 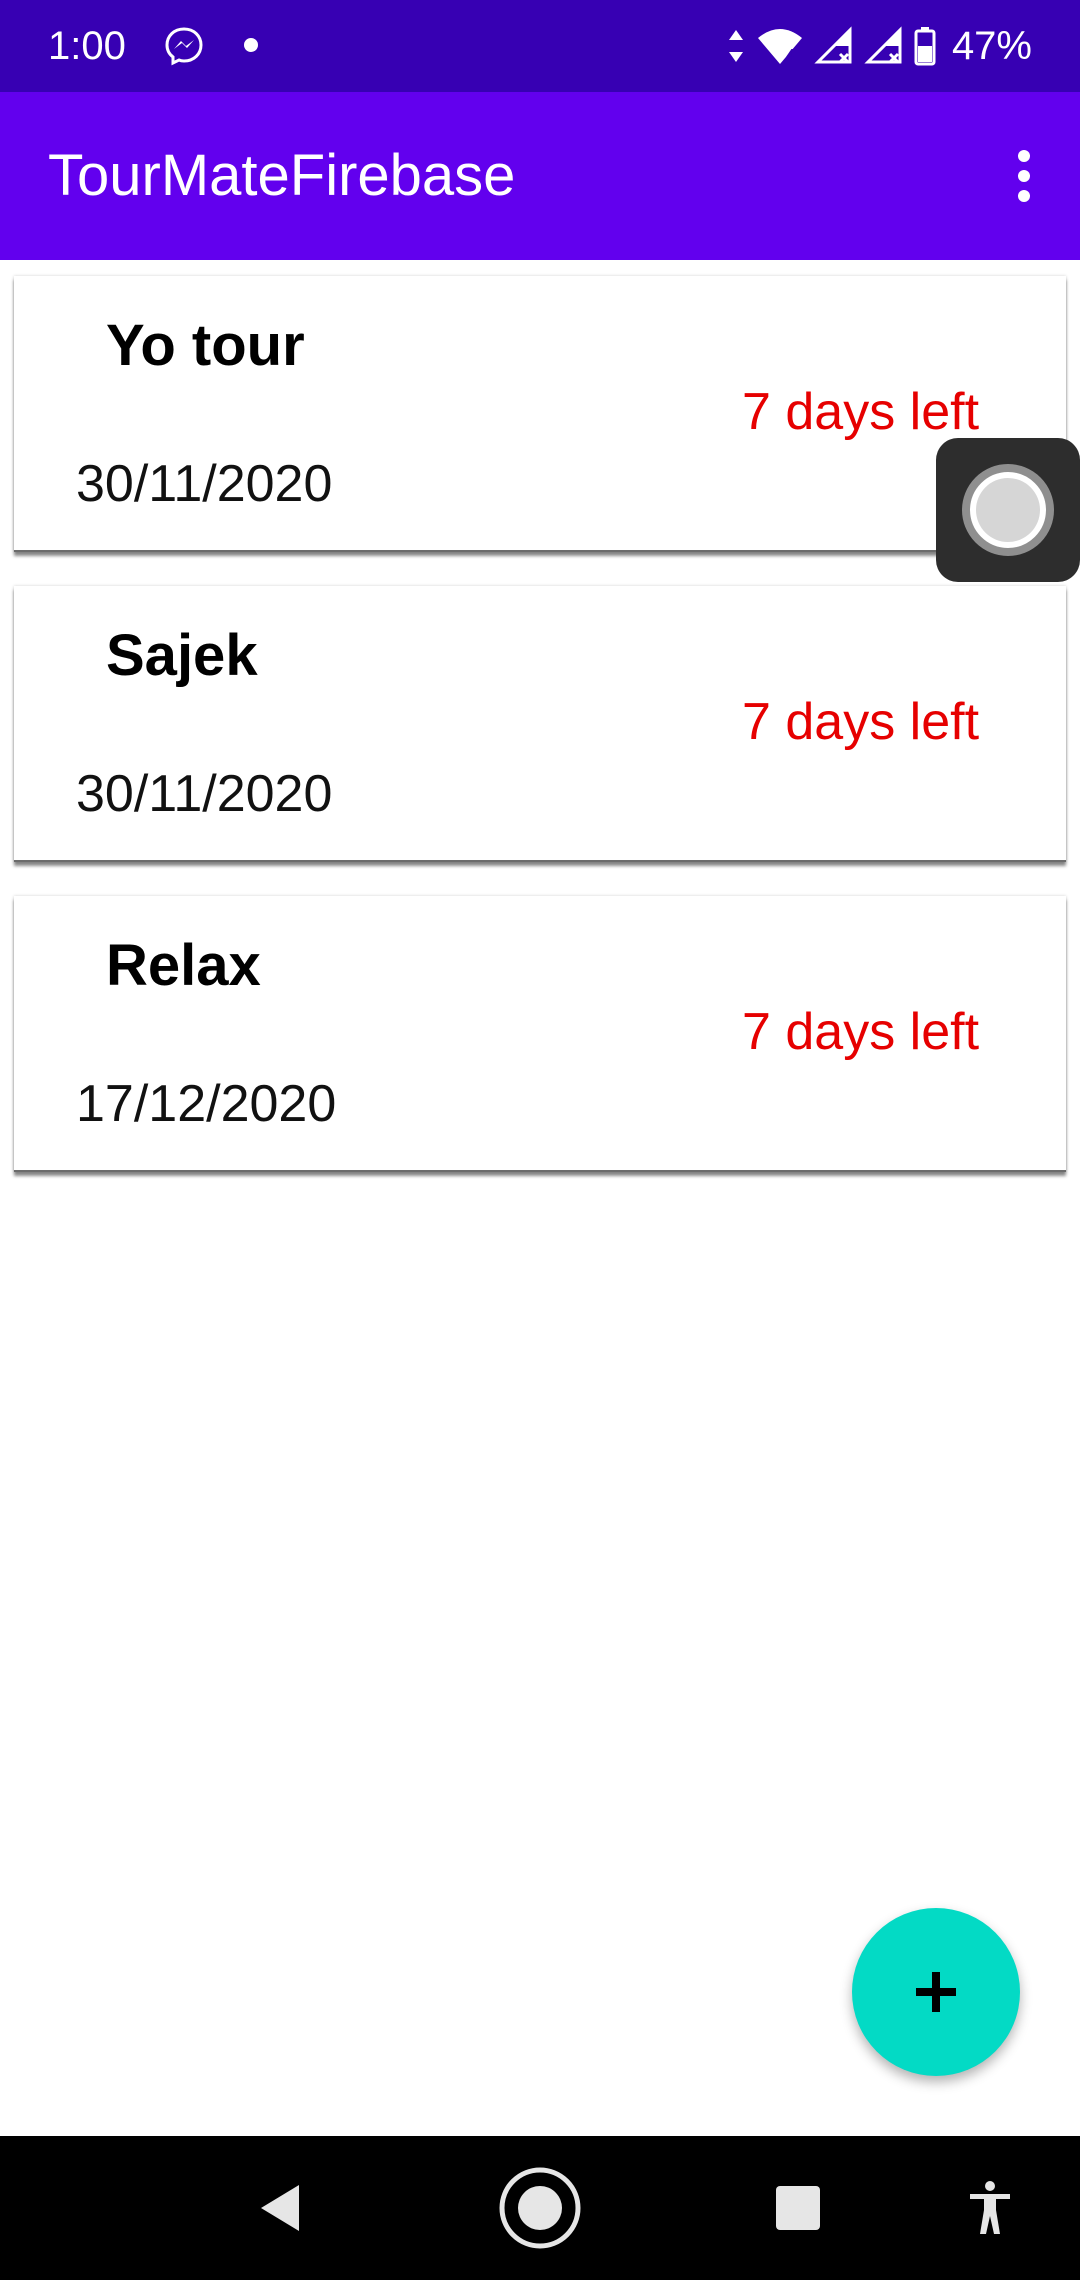 I want to click on assistive-touch-icon, so click(x=1008, y=510).